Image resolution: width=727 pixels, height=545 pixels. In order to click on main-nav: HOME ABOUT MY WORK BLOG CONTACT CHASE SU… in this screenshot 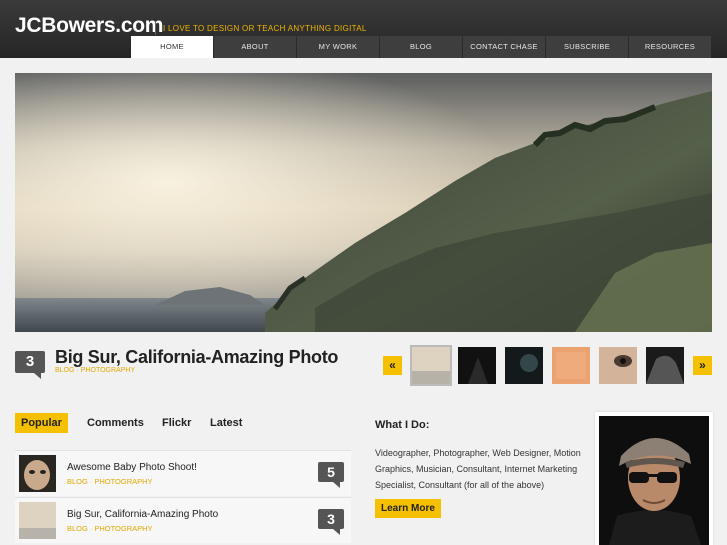, I will do `click(421, 47)`.